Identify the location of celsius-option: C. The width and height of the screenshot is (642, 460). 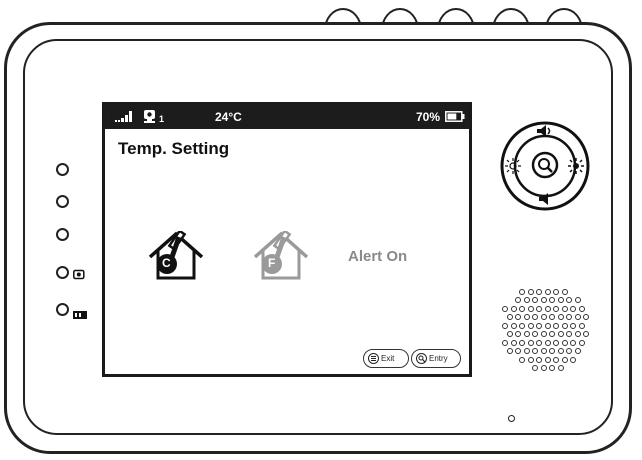
(176, 257).